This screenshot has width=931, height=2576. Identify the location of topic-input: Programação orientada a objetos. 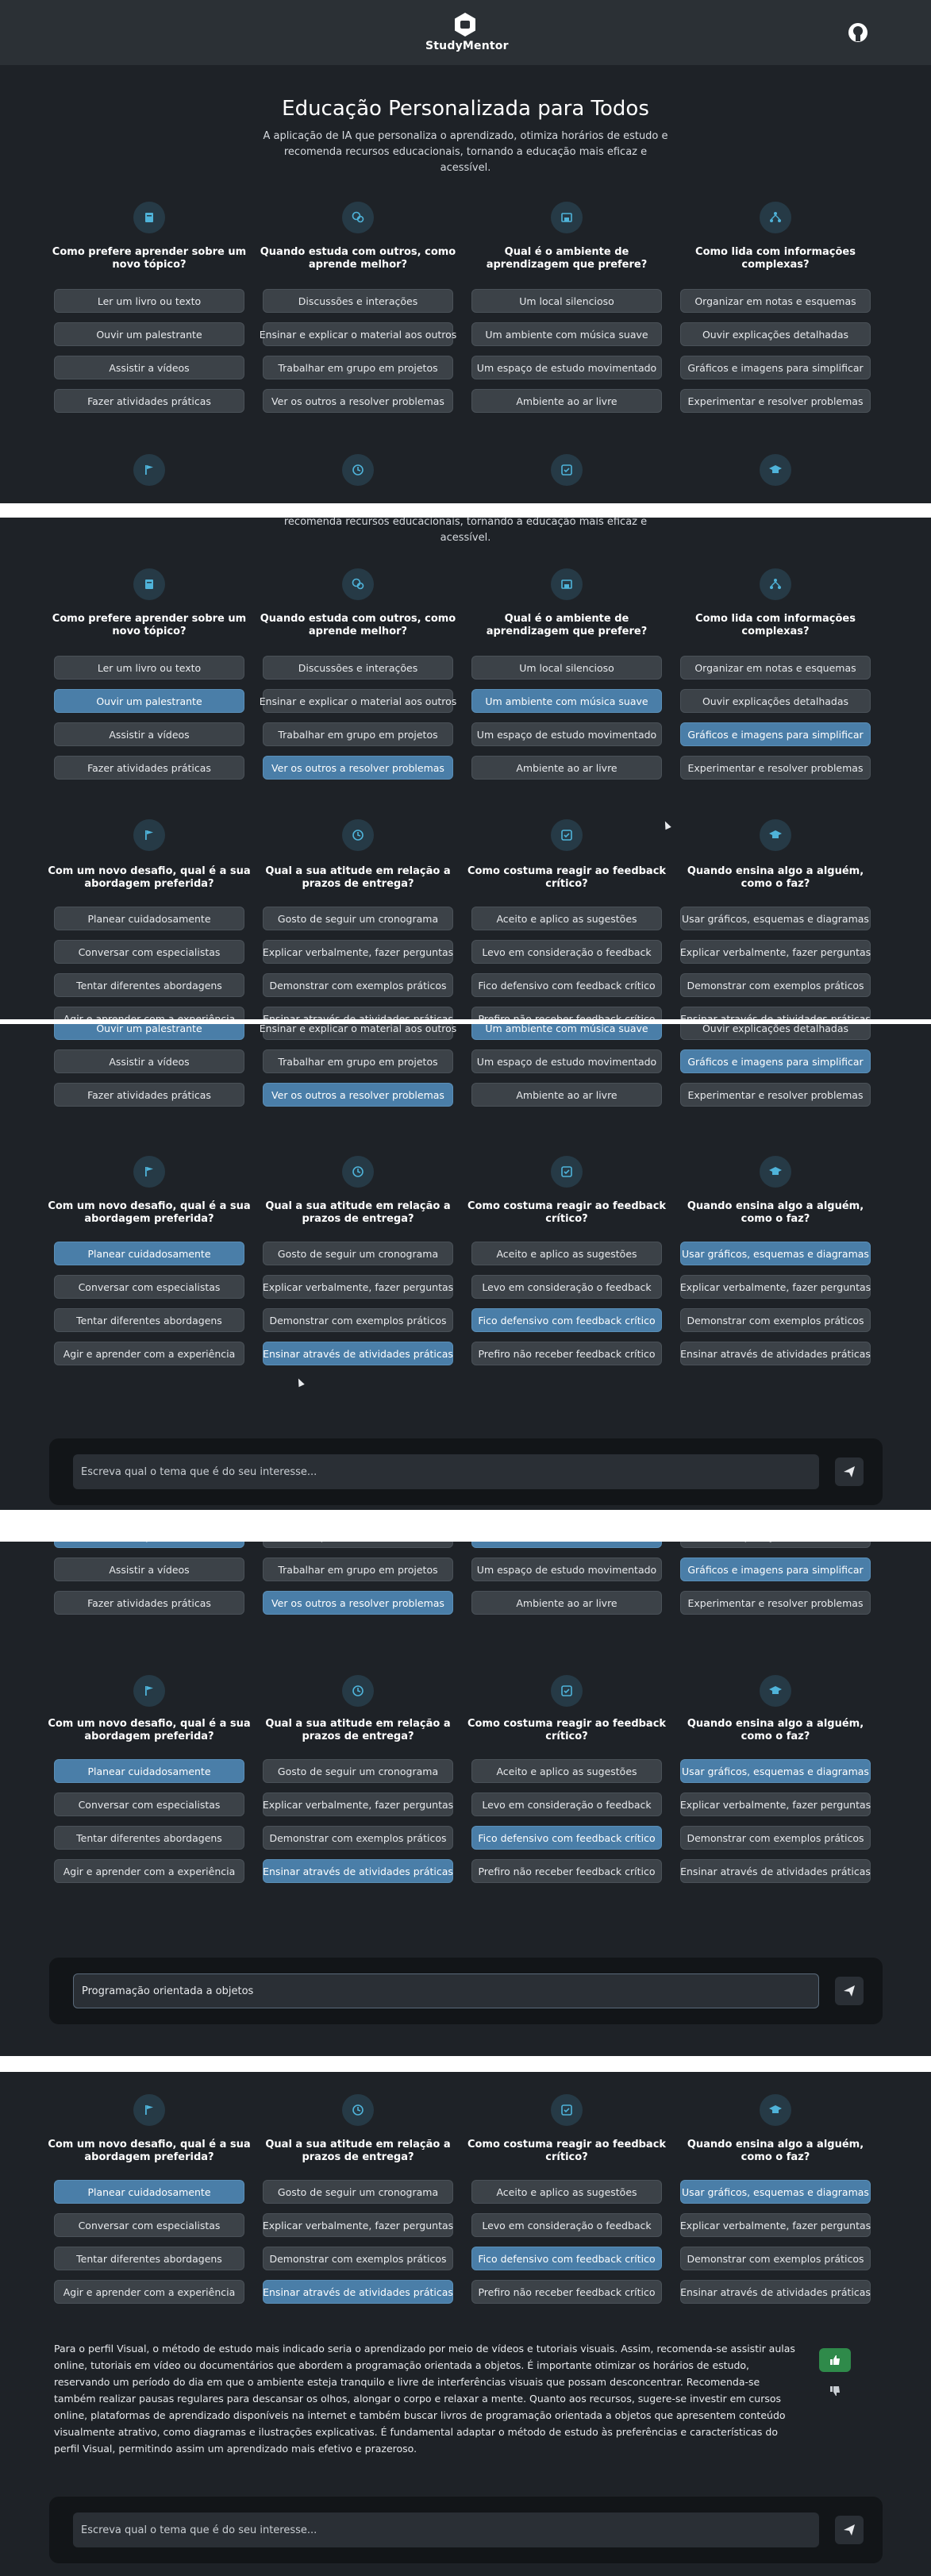
(446, 1990).